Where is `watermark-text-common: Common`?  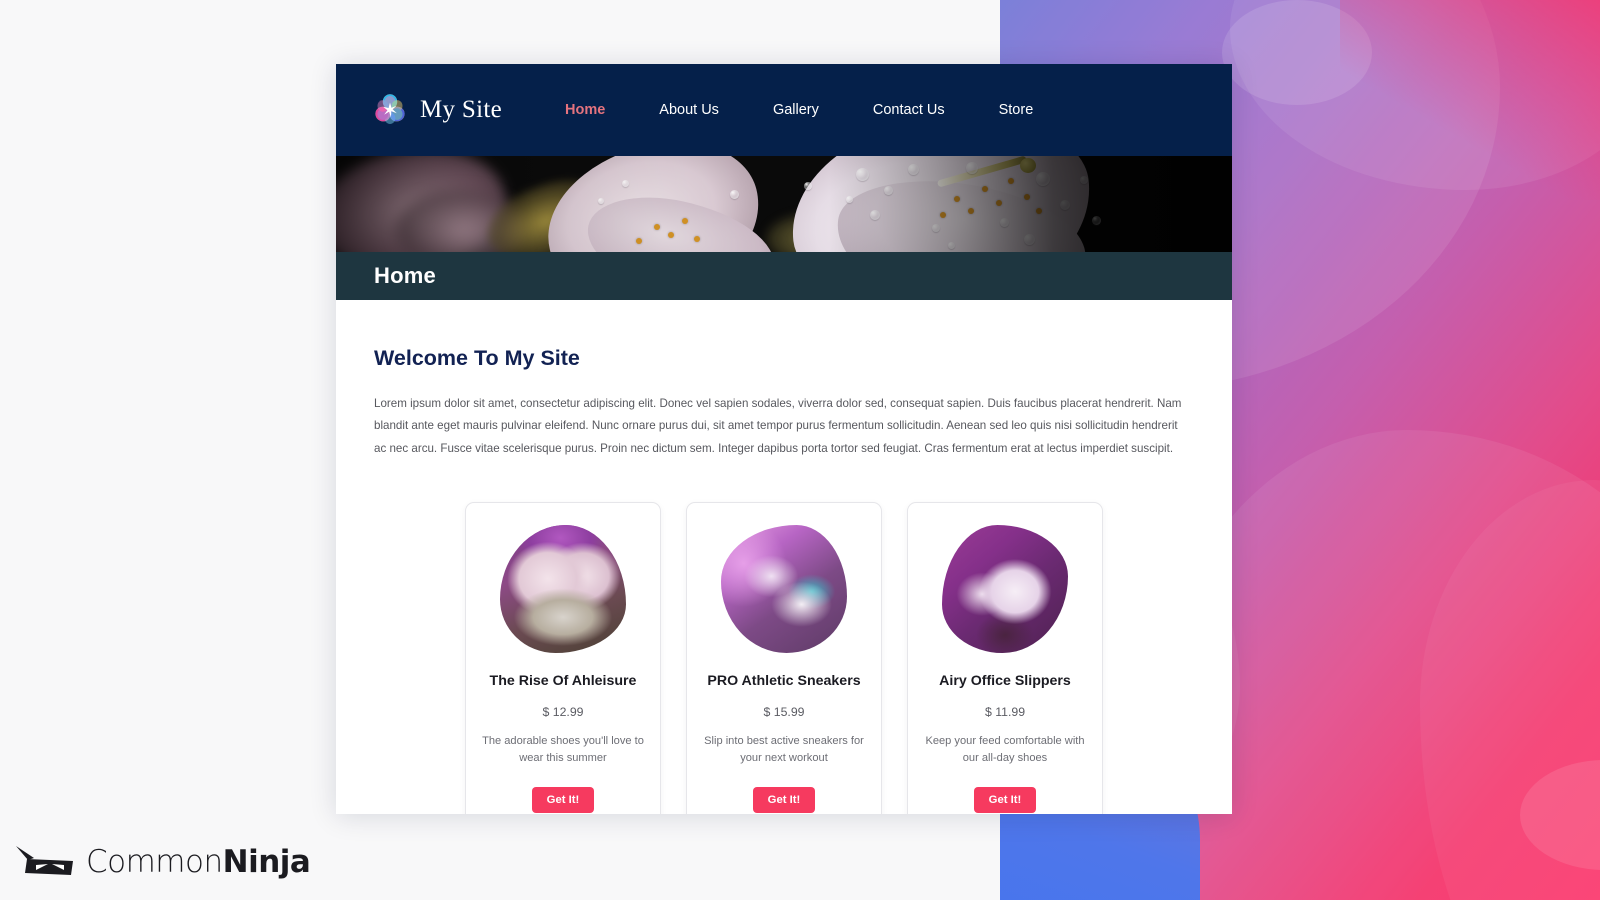 watermark-text-common: Common is located at coordinates (154, 862).